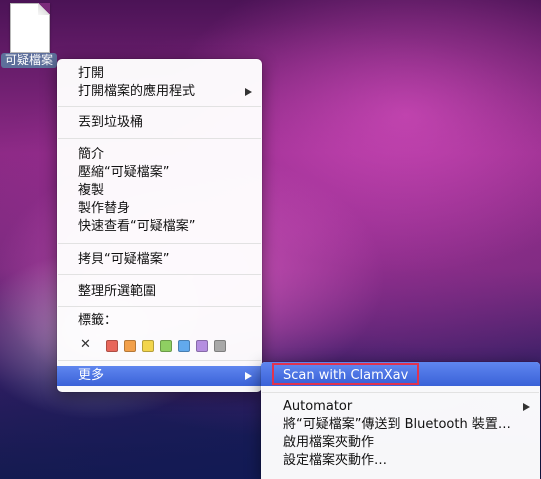  Describe the element at coordinates (159, 260) in the screenshot. I see `menu-item-copy: 拷貝“可疑檔案”` at that location.